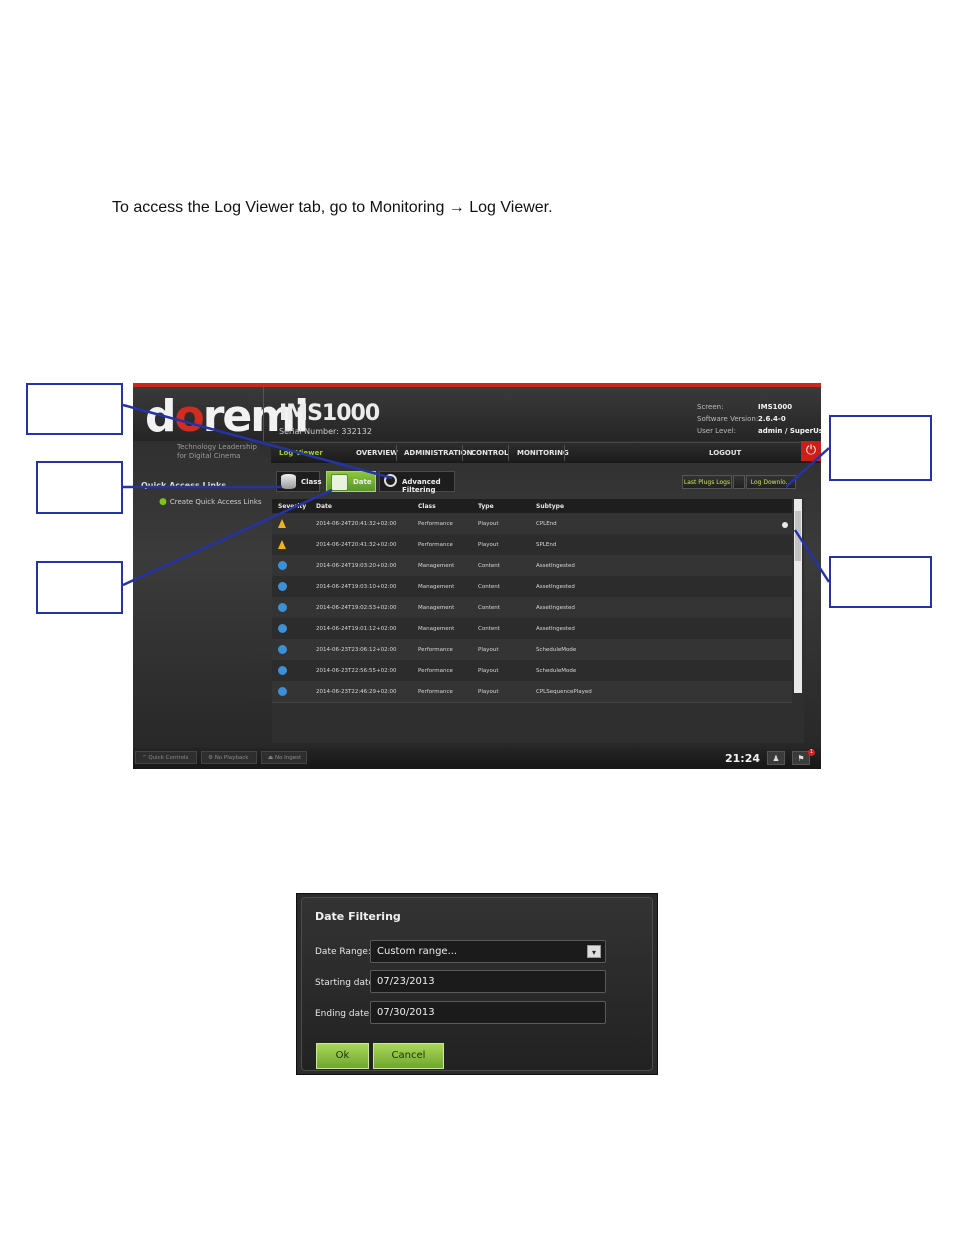 The width and height of the screenshot is (954, 1235). Describe the element at coordinates (408, 1056) in the screenshot. I see `cancel-button: Cancel` at that location.